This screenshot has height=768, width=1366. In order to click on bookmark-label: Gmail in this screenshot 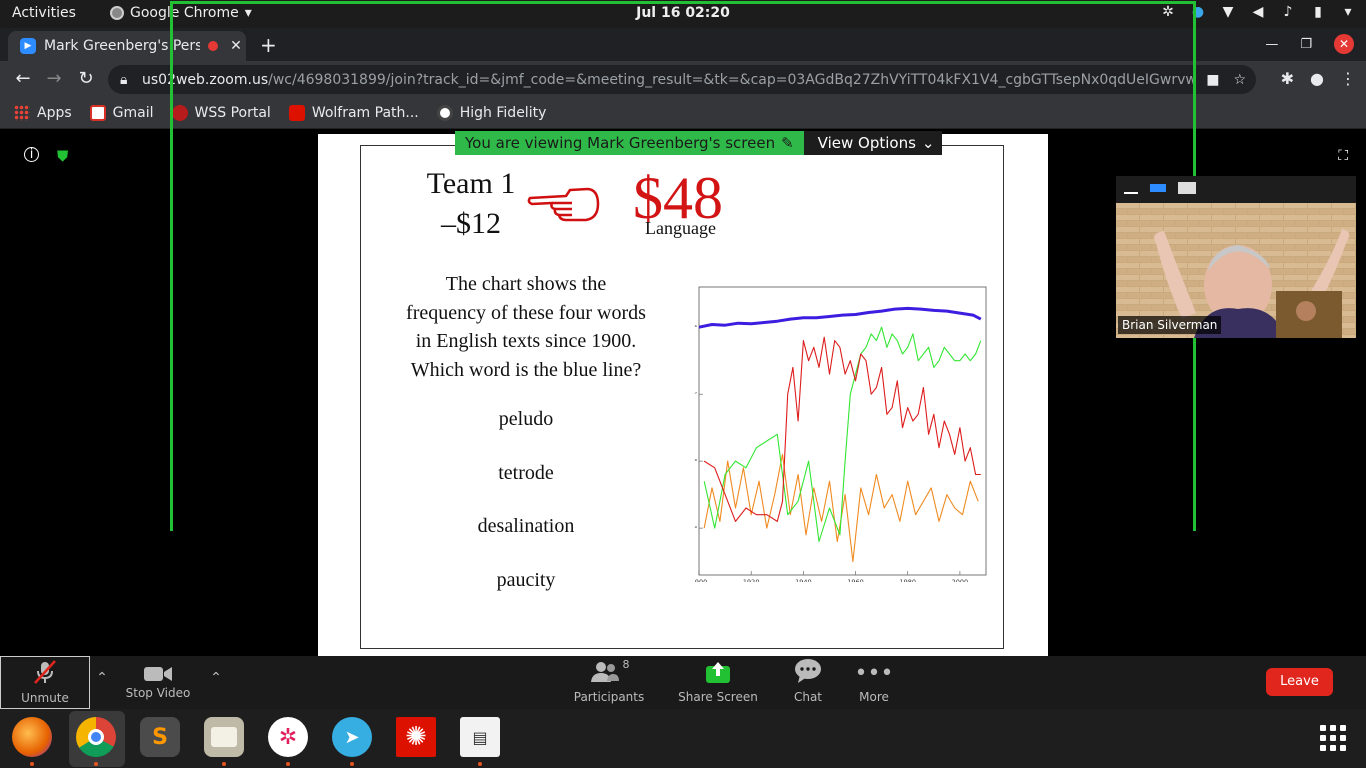, I will do `click(133, 112)`.